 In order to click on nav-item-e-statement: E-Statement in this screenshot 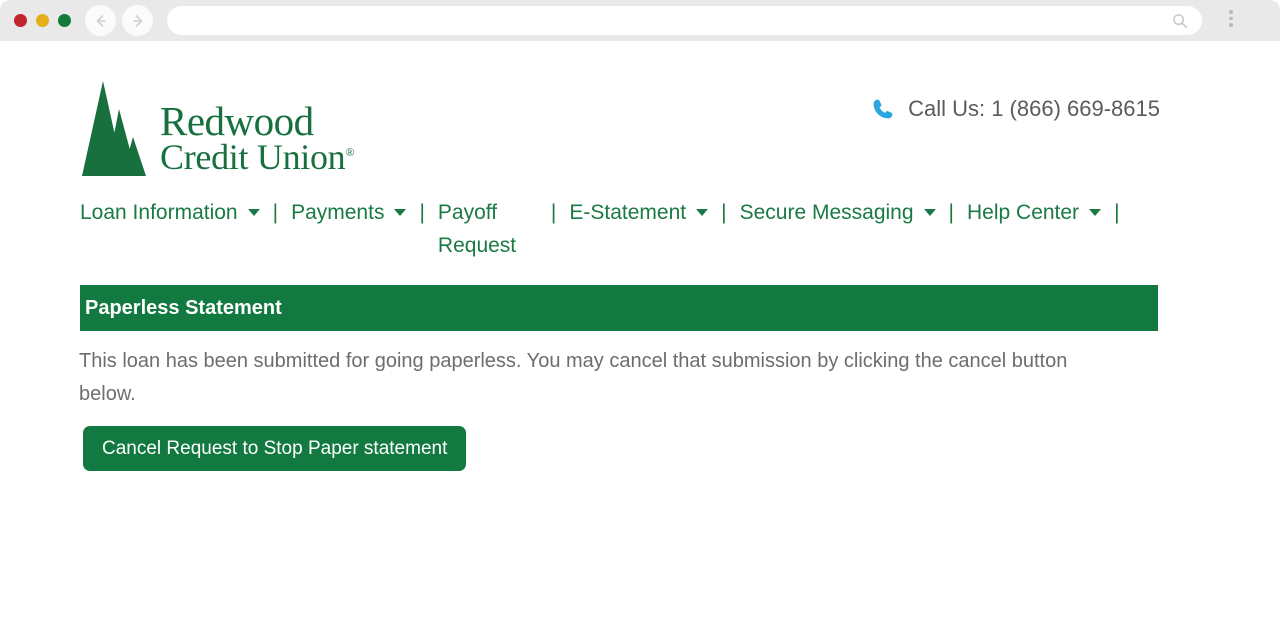, I will do `click(639, 212)`.